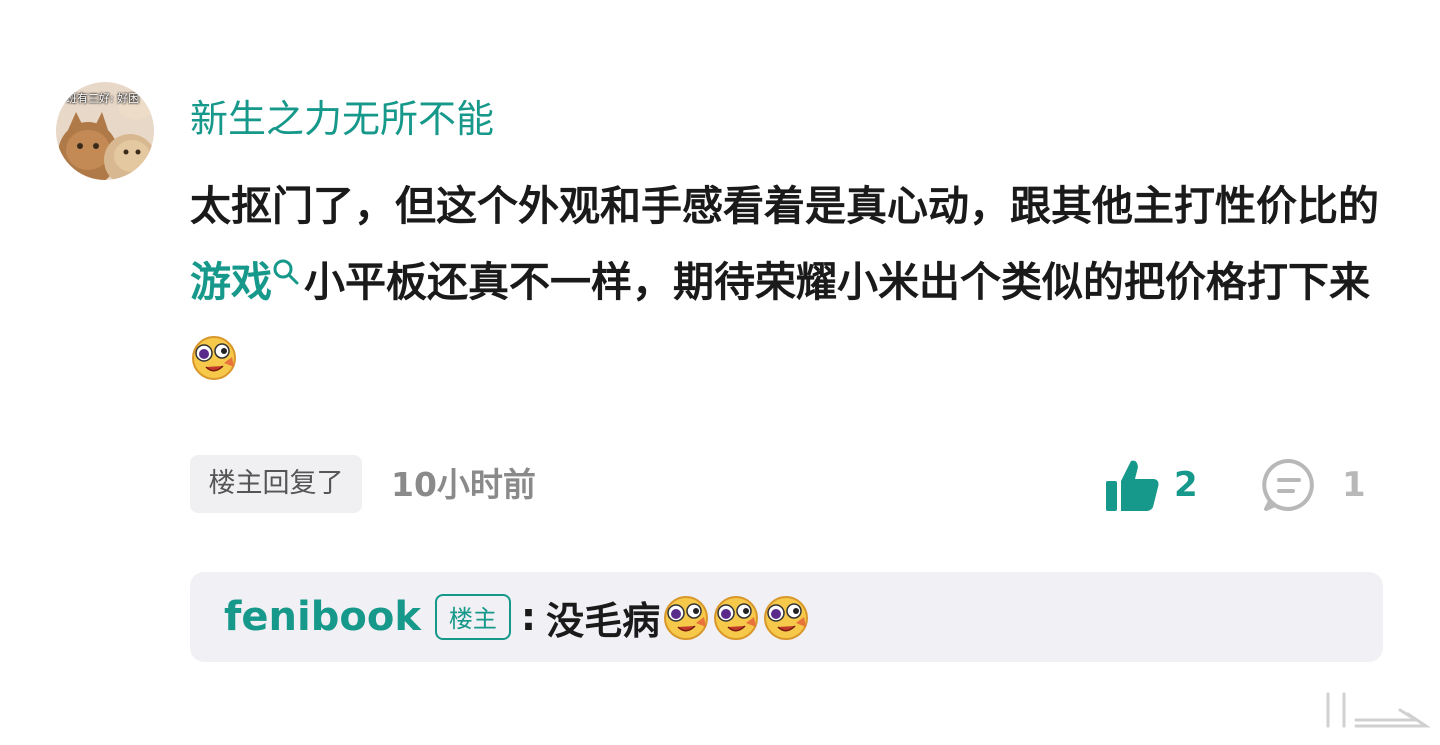  What do you see at coordinates (784, 206) in the screenshot?
I see `comment-text-part-1: 太抠门了，但这个外观和手感看着是真心动，跟其他主打性价比的` at bounding box center [784, 206].